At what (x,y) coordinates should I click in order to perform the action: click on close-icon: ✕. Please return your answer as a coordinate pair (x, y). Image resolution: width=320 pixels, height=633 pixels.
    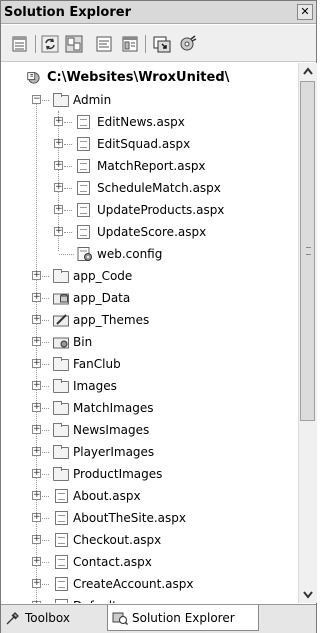
    Looking at the image, I should click on (305, 11).